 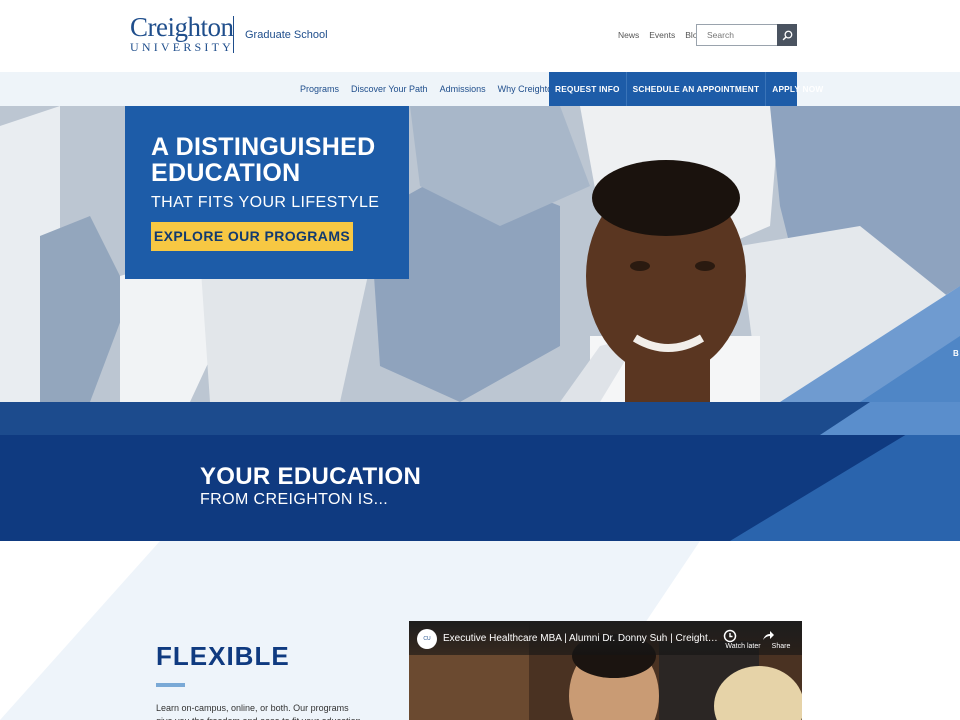 I want to click on creighton-logo: Creighton UNIVERSITY, so click(x=182, y=33).